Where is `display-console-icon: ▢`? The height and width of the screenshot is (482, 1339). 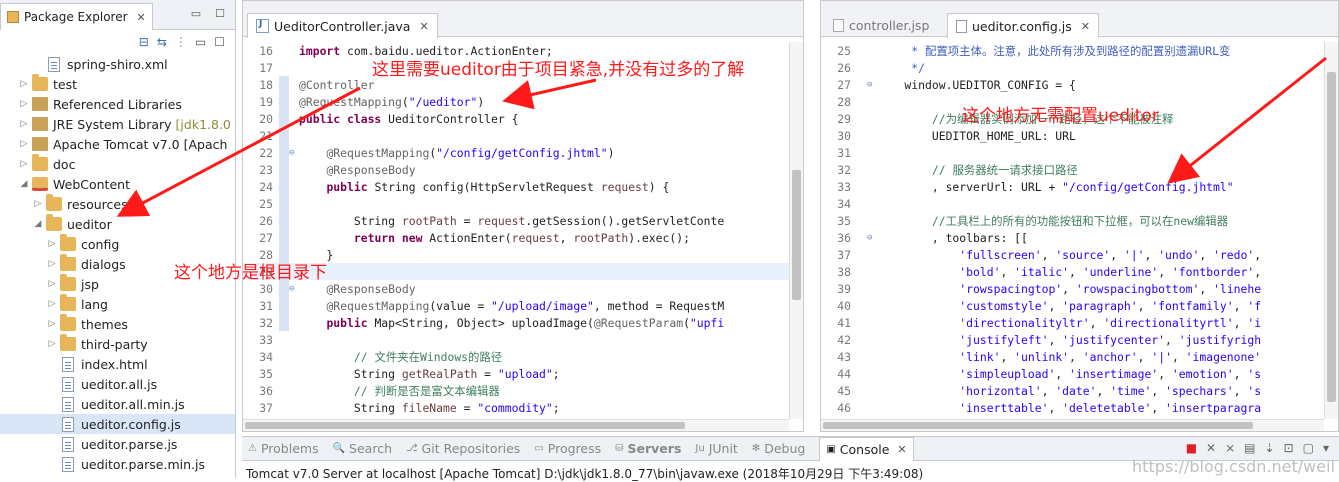
display-console-icon: ▢ is located at coordinates (1308, 448).